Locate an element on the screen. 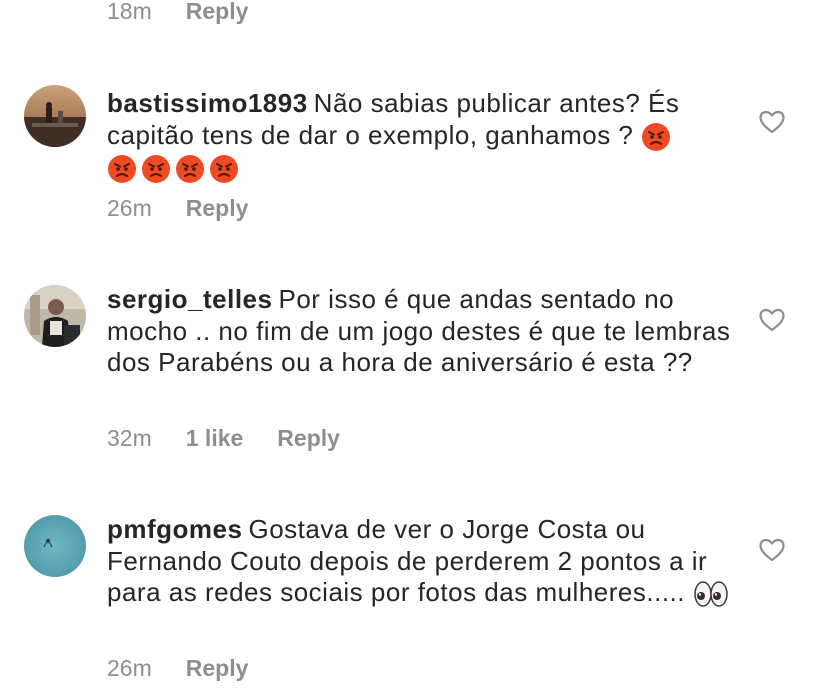 This screenshot has width=828, height=700. comment-time: 32m is located at coordinates (129, 438).